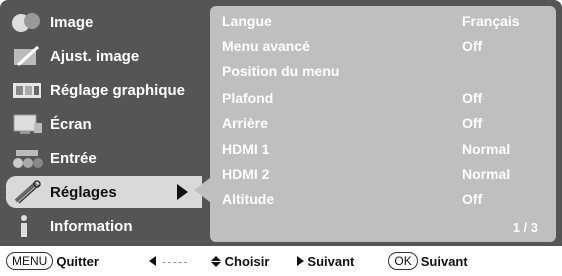 This screenshot has height=276, width=562. I want to click on submenu-arrow-icon, so click(182, 192).